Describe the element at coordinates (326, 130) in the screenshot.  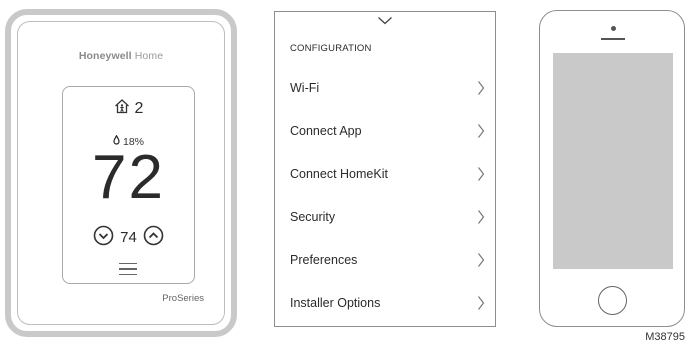
I see `menu-item-label: Connect App` at that location.